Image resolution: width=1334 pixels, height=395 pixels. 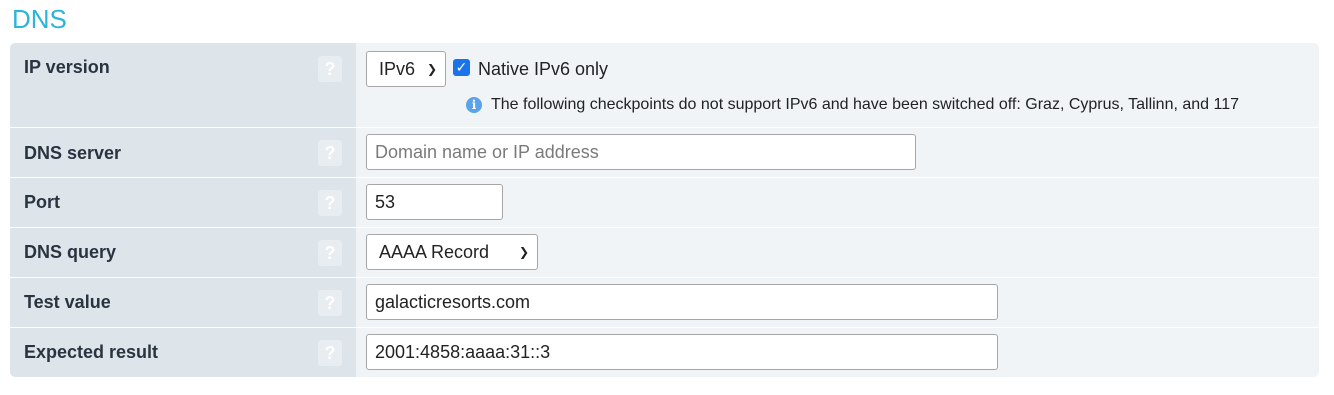 I want to click on native-ipv6-label: Native IPv6 only, so click(x=543, y=69).